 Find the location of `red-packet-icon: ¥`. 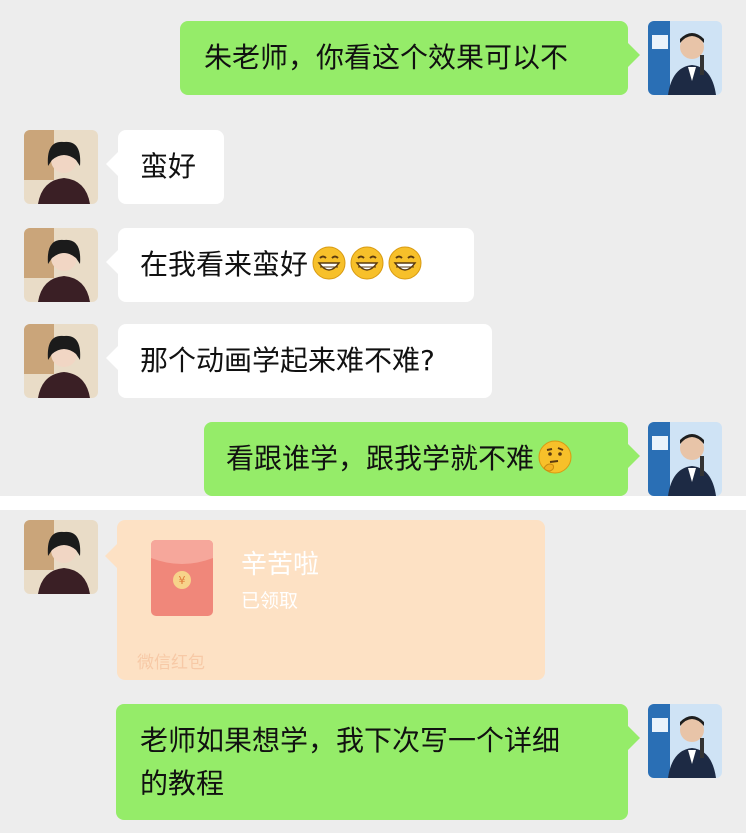

red-packet-icon: ¥ is located at coordinates (182, 578).